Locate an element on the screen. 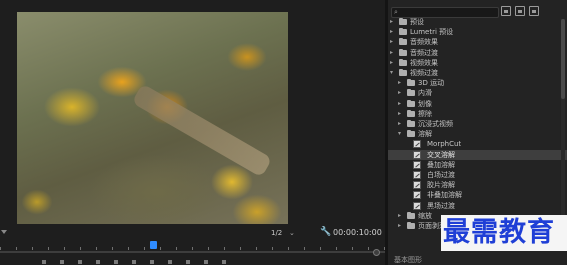 The width and height of the screenshot is (567, 265). add-icon is located at coordinates (224, 261).